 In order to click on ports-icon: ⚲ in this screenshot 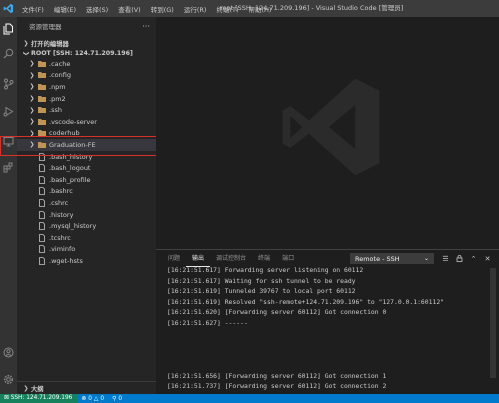, I will do `click(114, 398)`.